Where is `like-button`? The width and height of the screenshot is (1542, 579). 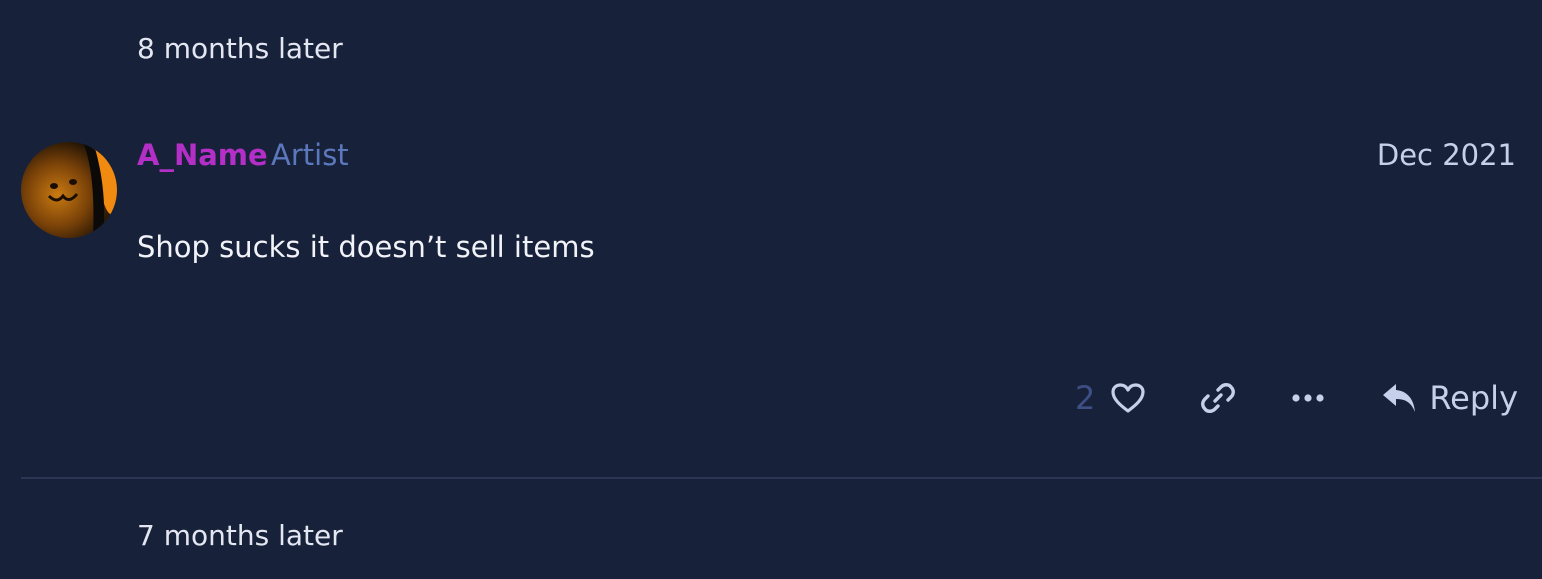 like-button is located at coordinates (1128, 398).